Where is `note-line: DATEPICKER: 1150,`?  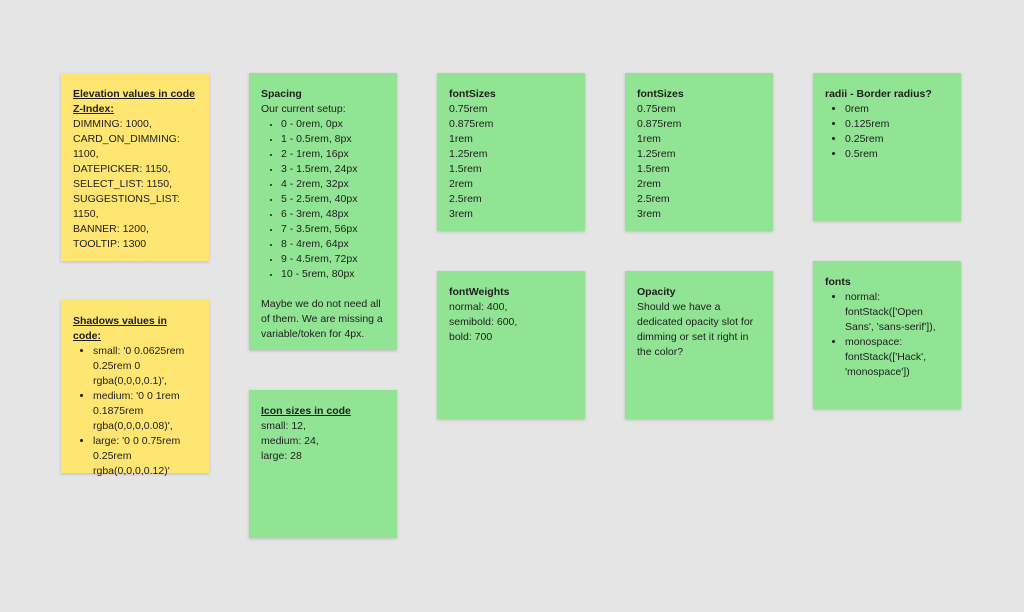 note-line: DATEPICKER: 1150, is located at coordinates (122, 169).